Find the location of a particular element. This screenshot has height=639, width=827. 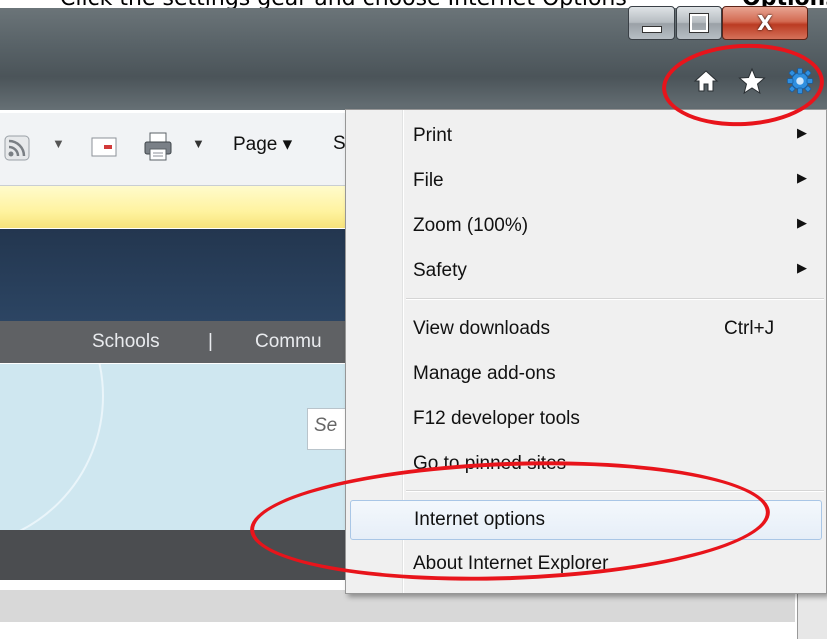

nav-link-schools: Schools is located at coordinates (126, 342).